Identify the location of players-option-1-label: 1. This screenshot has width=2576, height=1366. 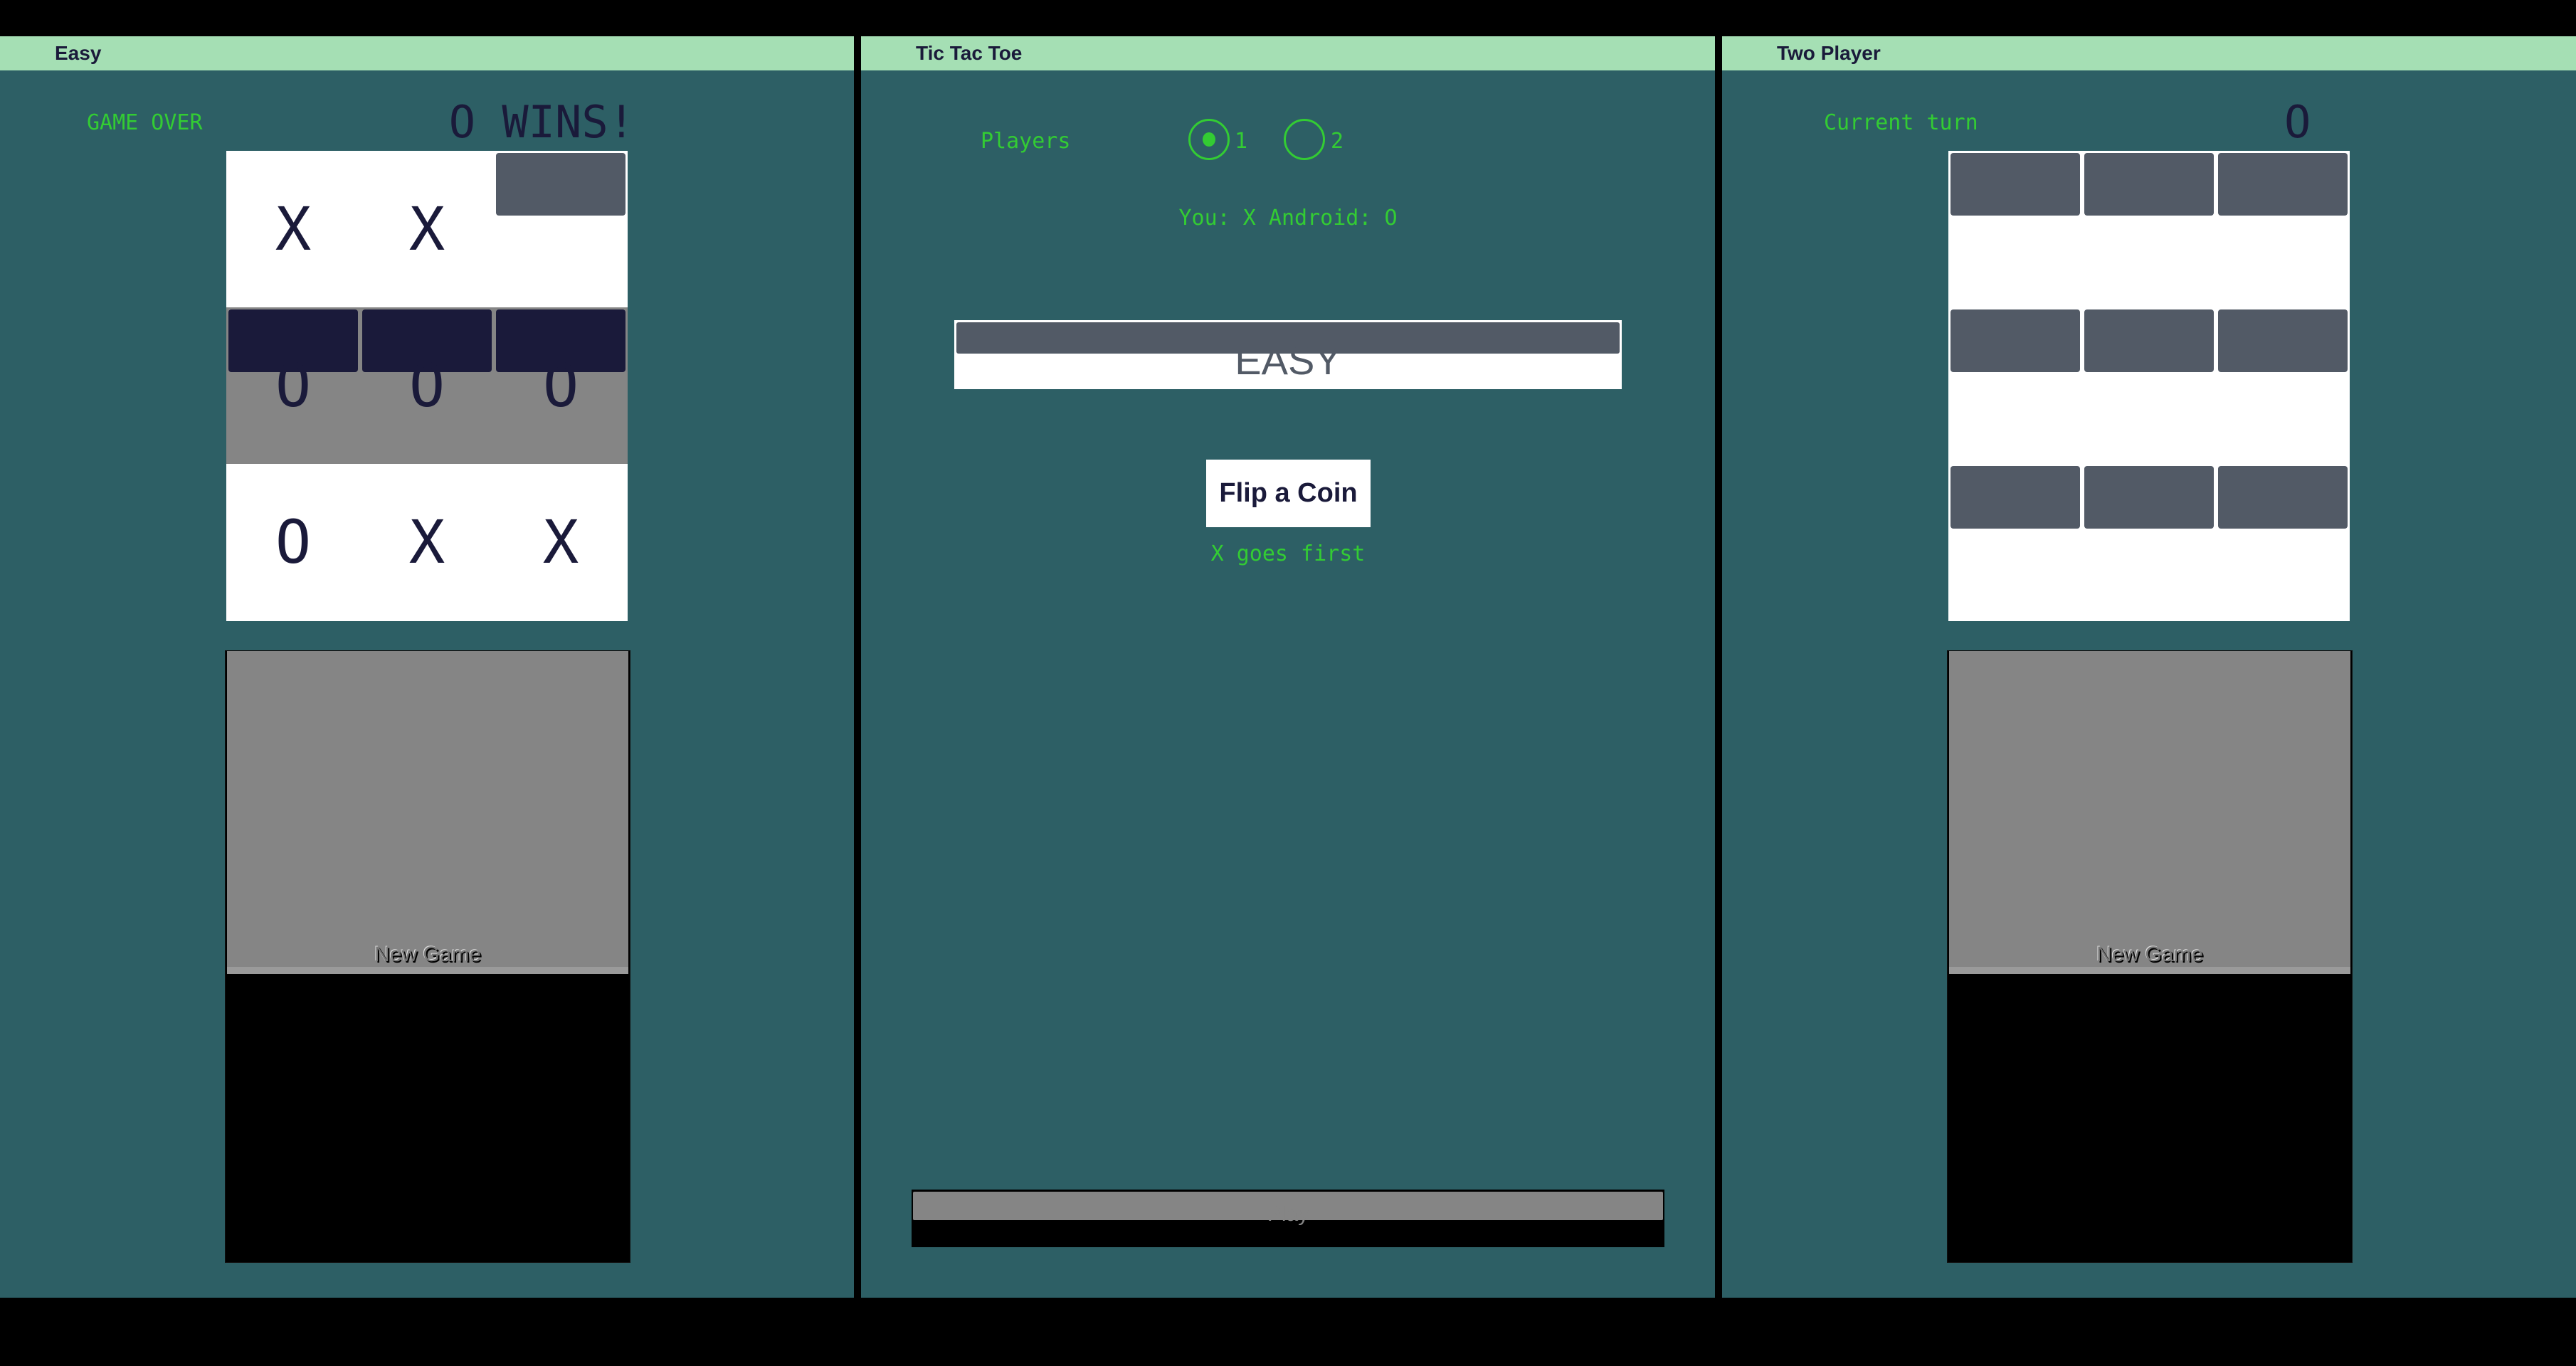
(1241, 141).